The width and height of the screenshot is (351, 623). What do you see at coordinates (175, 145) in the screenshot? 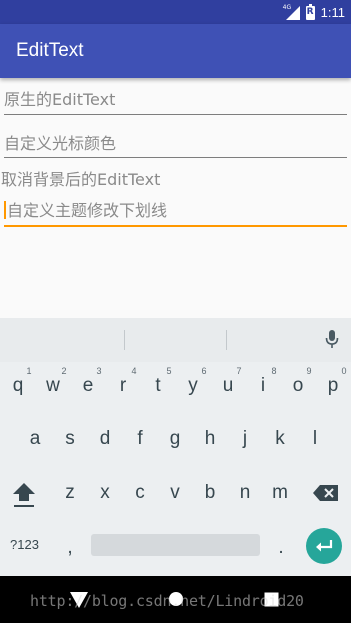
I see `edittext-custom-cursor: 自定义光标颜色` at bounding box center [175, 145].